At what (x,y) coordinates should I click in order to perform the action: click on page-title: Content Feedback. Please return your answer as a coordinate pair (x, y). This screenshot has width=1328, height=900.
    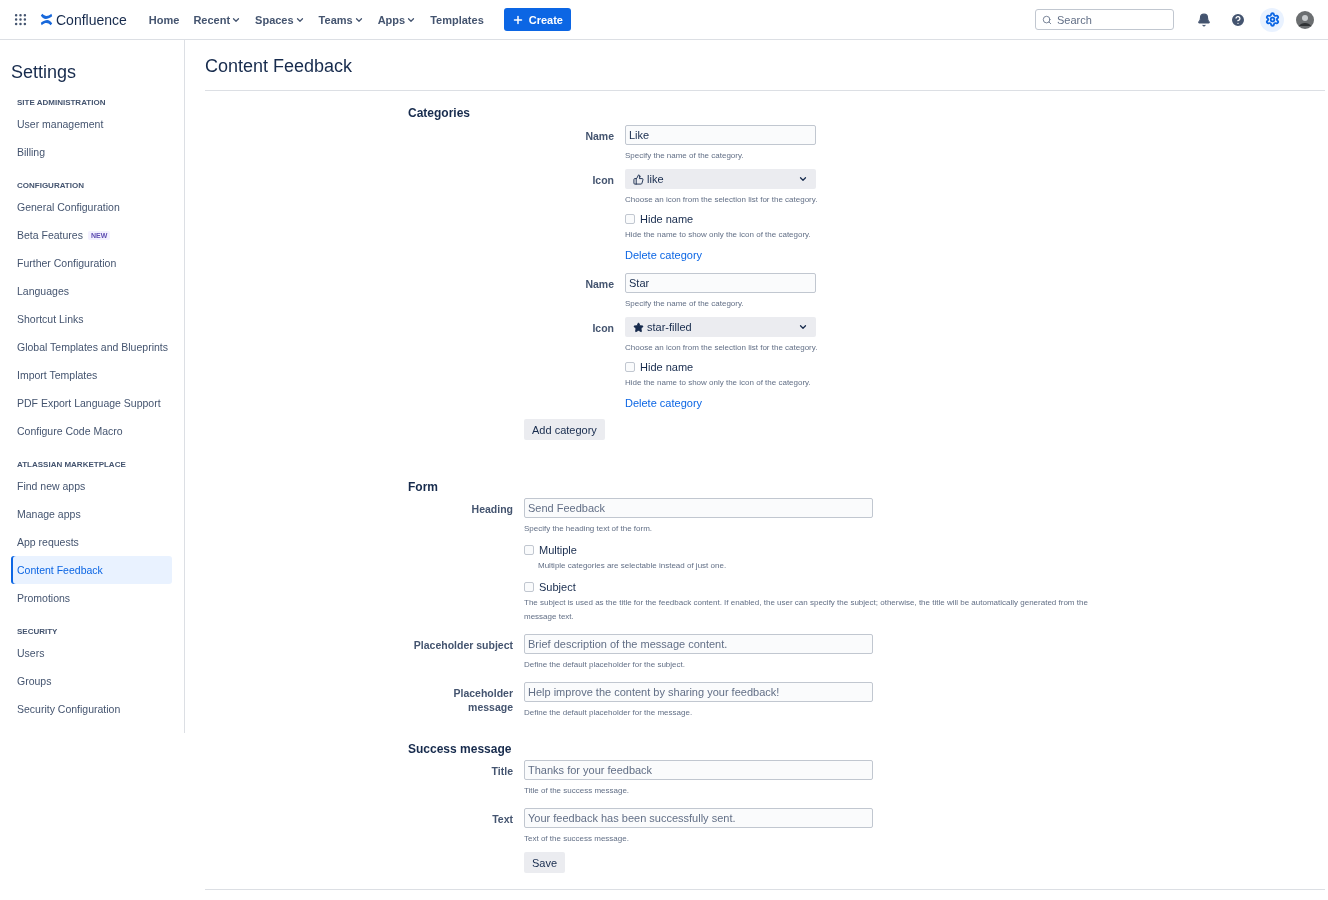
    Looking at the image, I should click on (765, 65).